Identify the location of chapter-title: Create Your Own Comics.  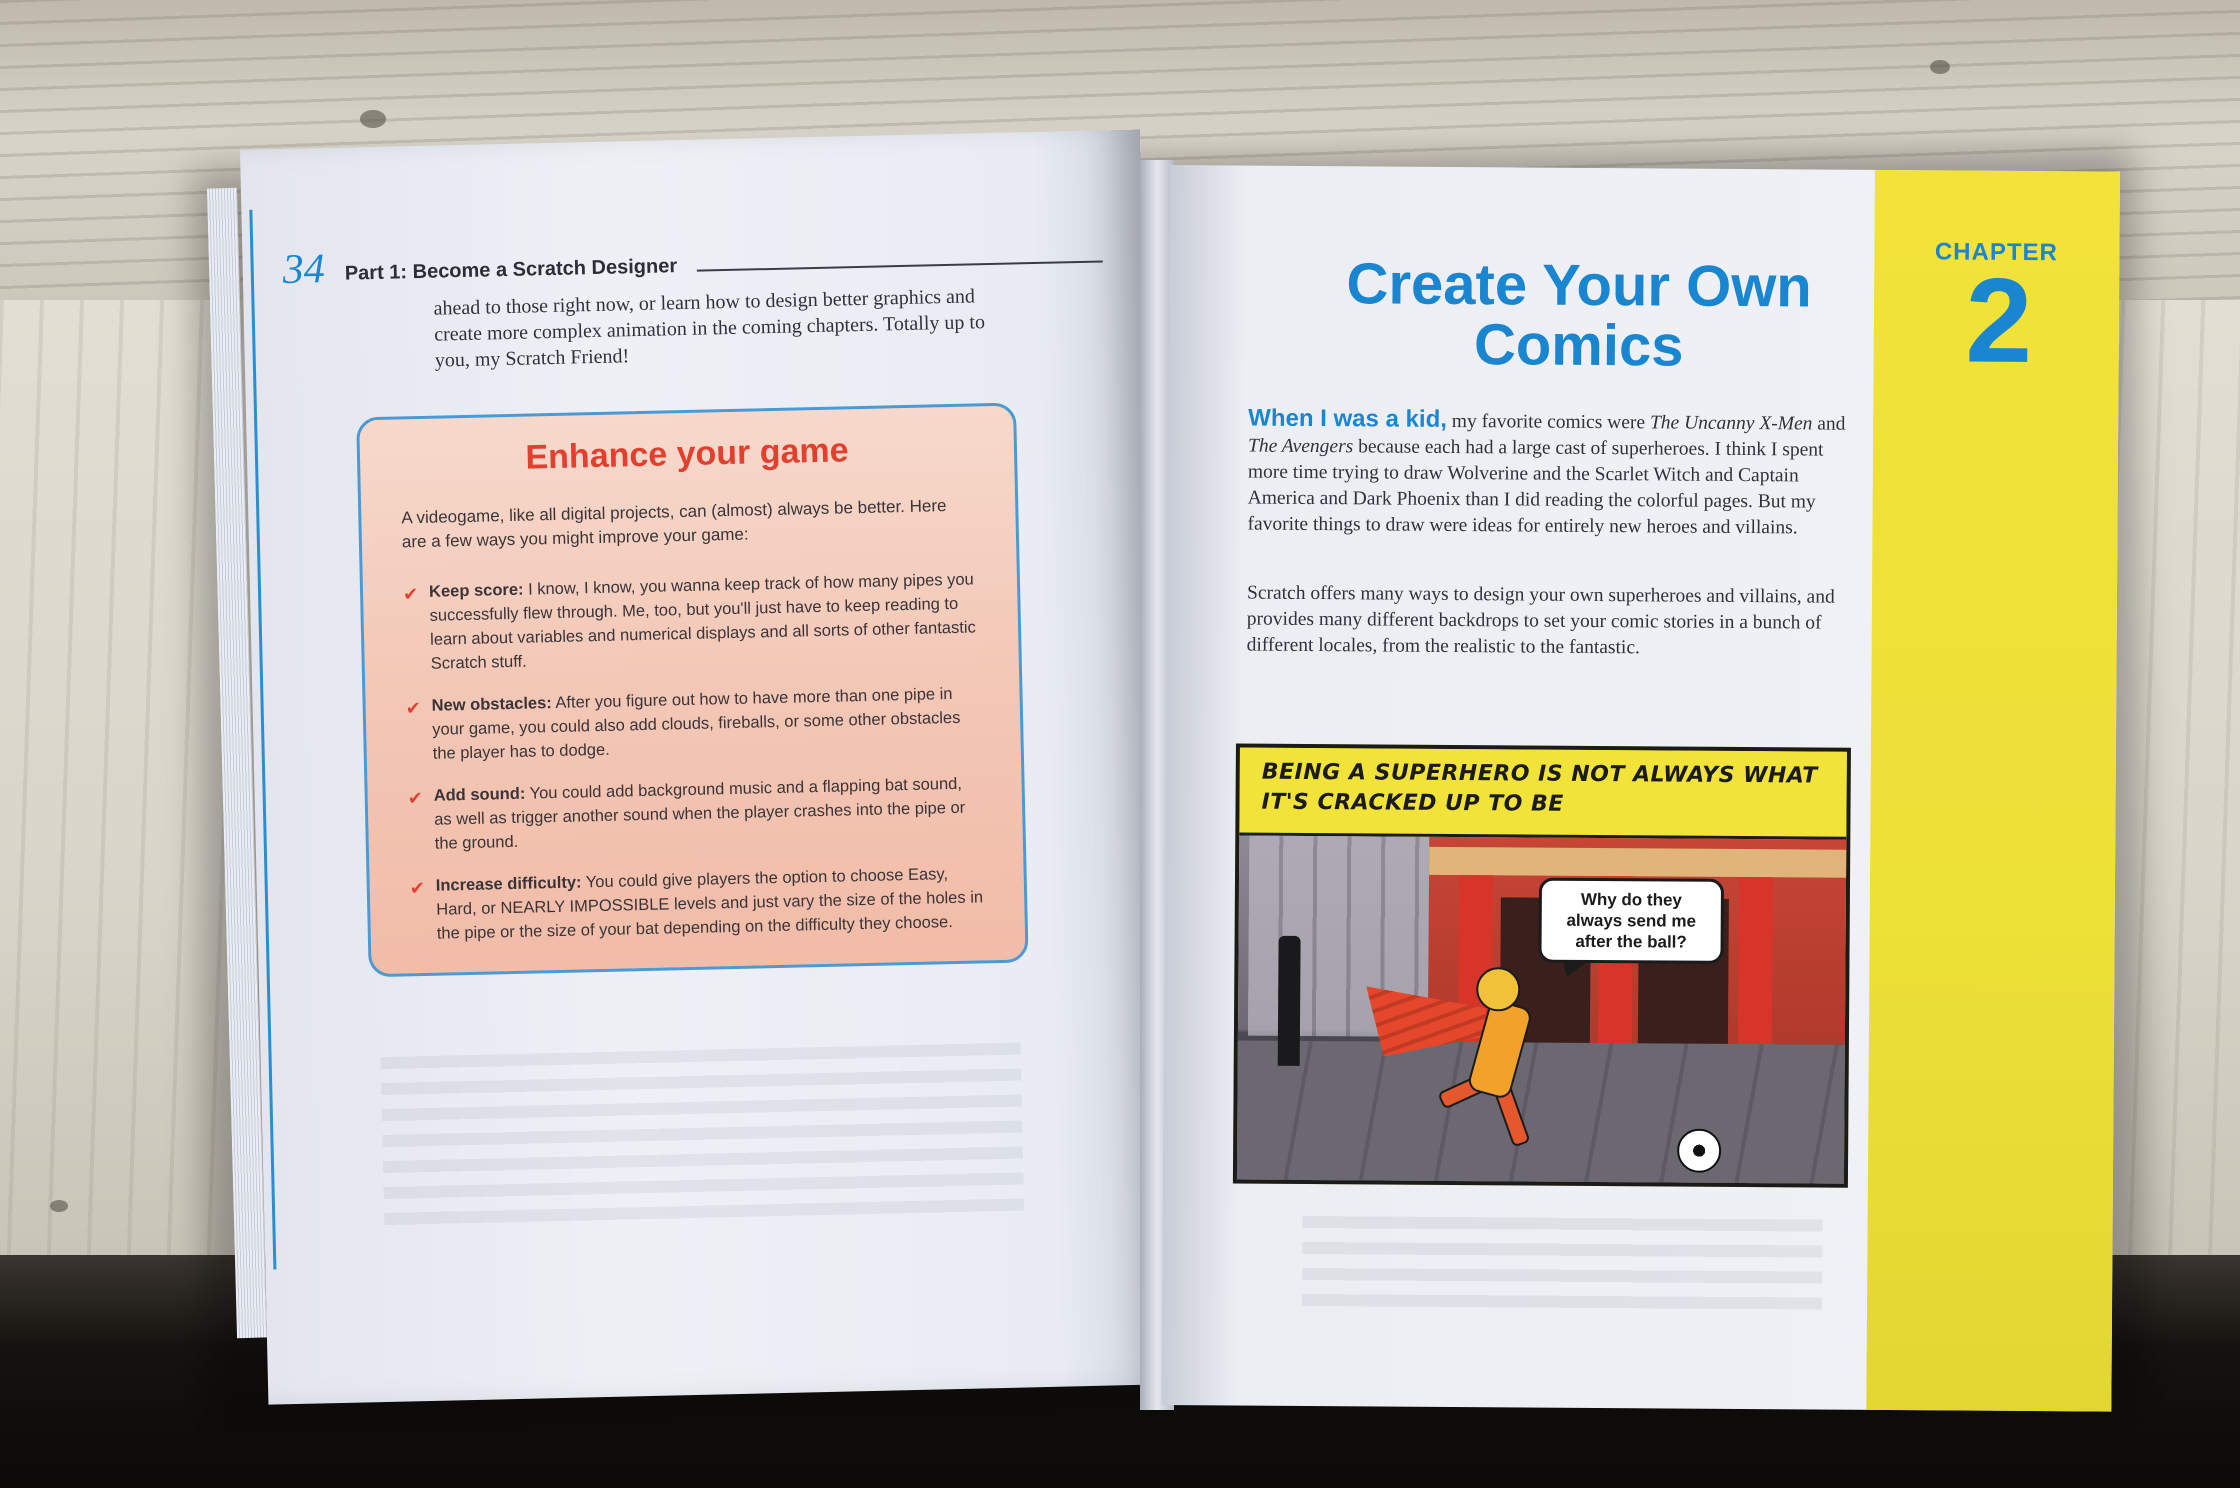
(1579, 315).